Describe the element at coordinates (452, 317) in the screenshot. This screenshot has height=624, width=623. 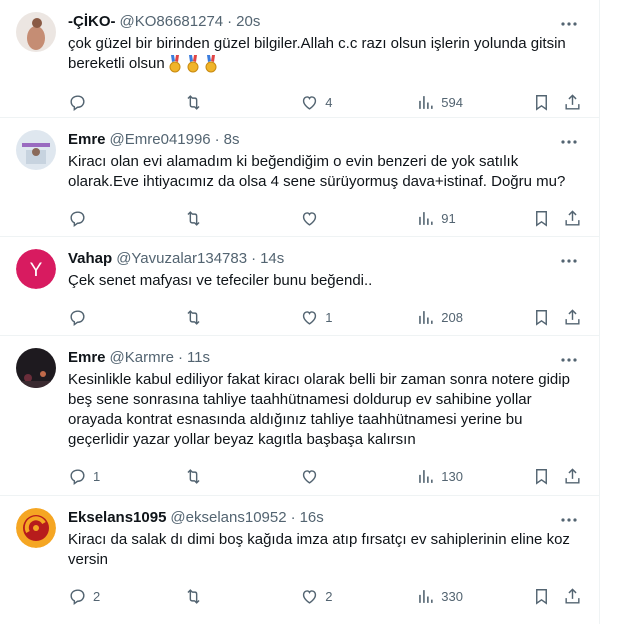
I see `view-count: 208` at that location.